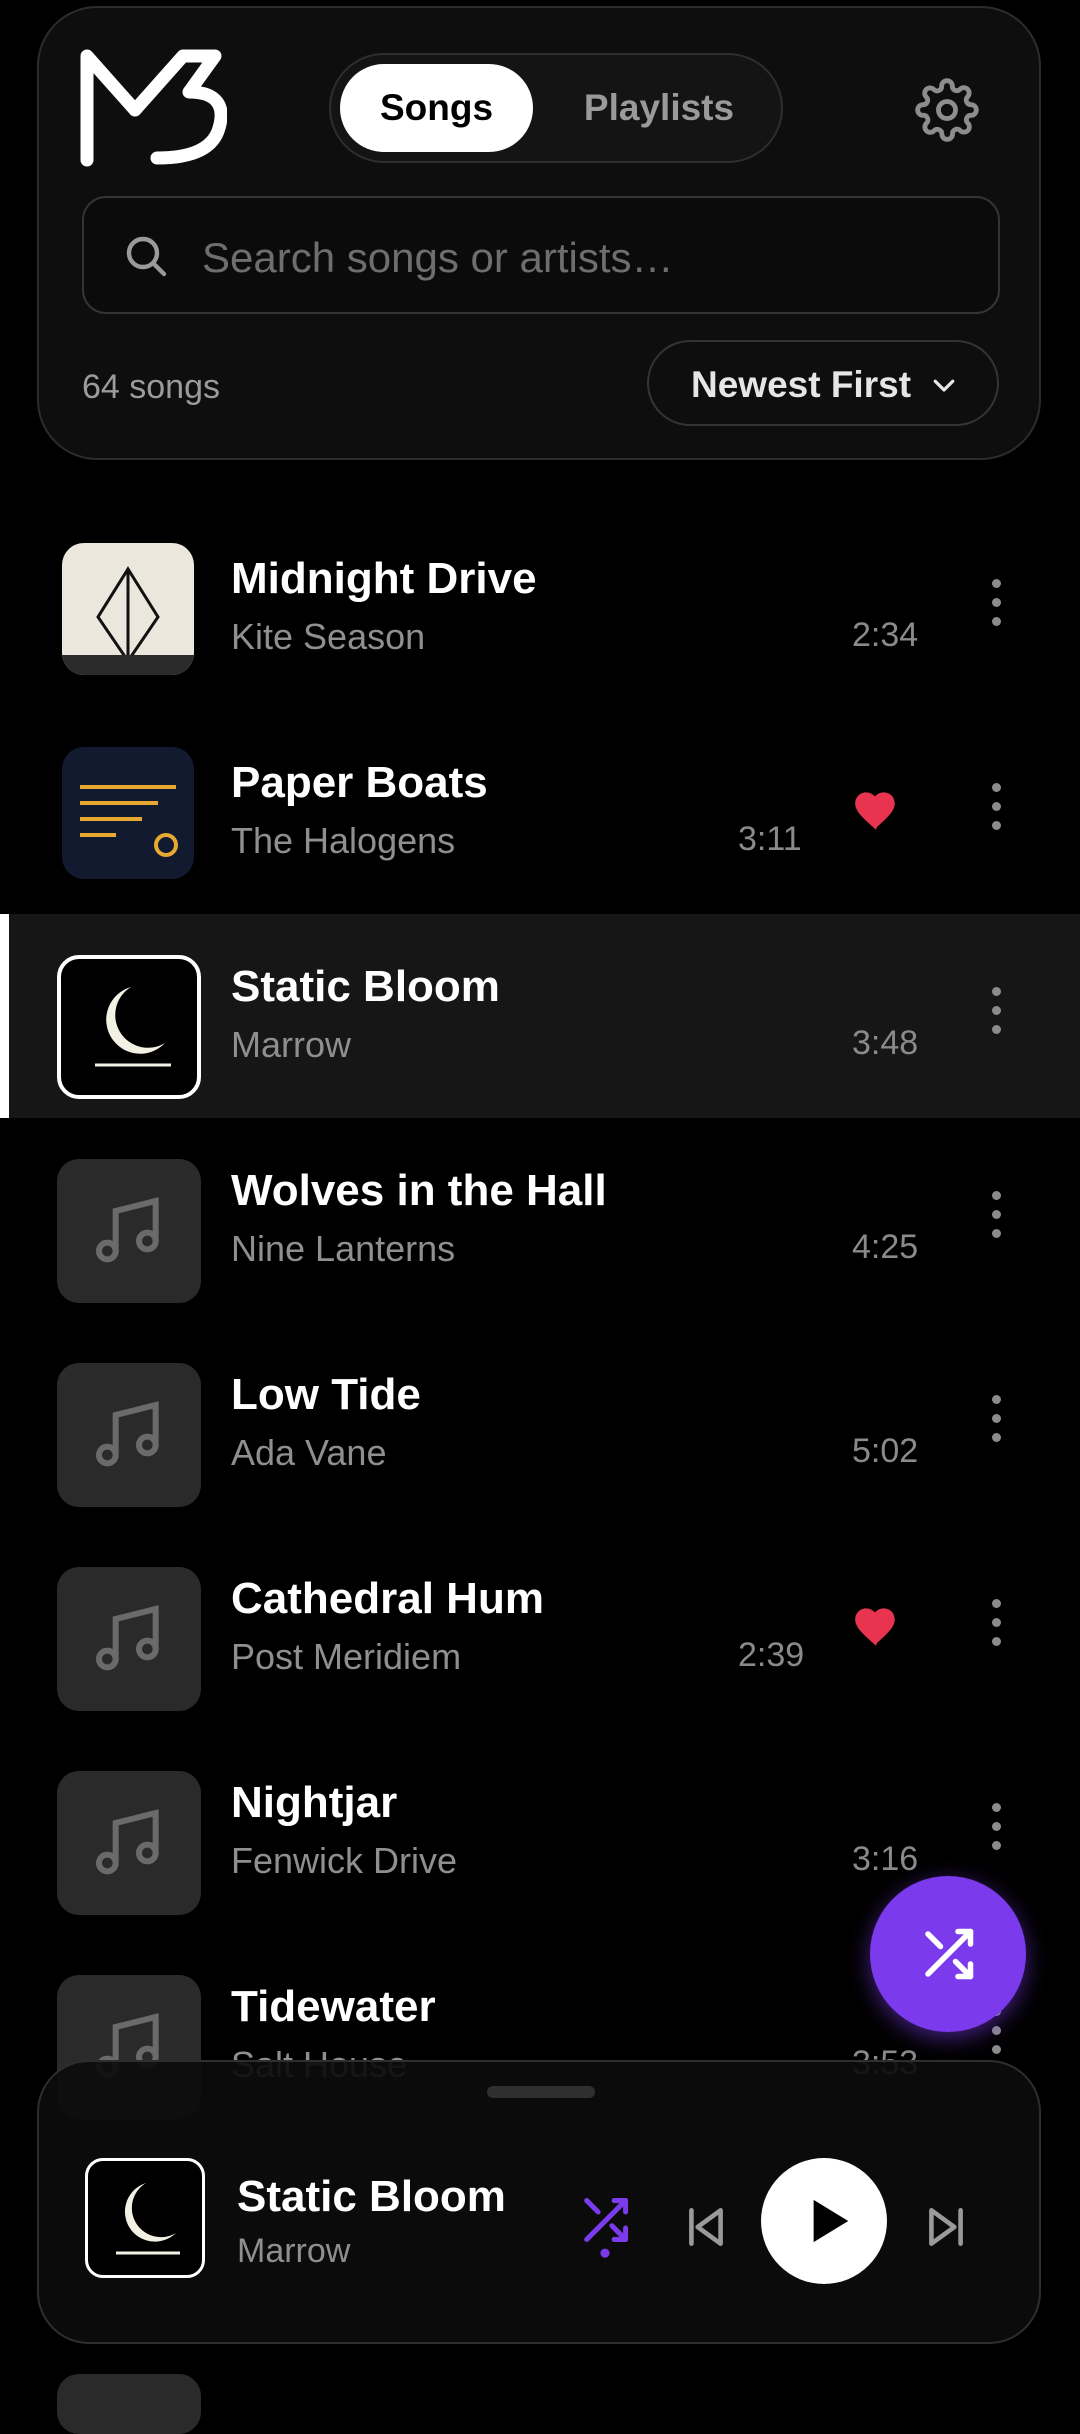 Image resolution: width=1080 pixels, height=2434 pixels. Describe the element at coordinates (343, 840) in the screenshot. I see `song-artist: The Halogens` at that location.